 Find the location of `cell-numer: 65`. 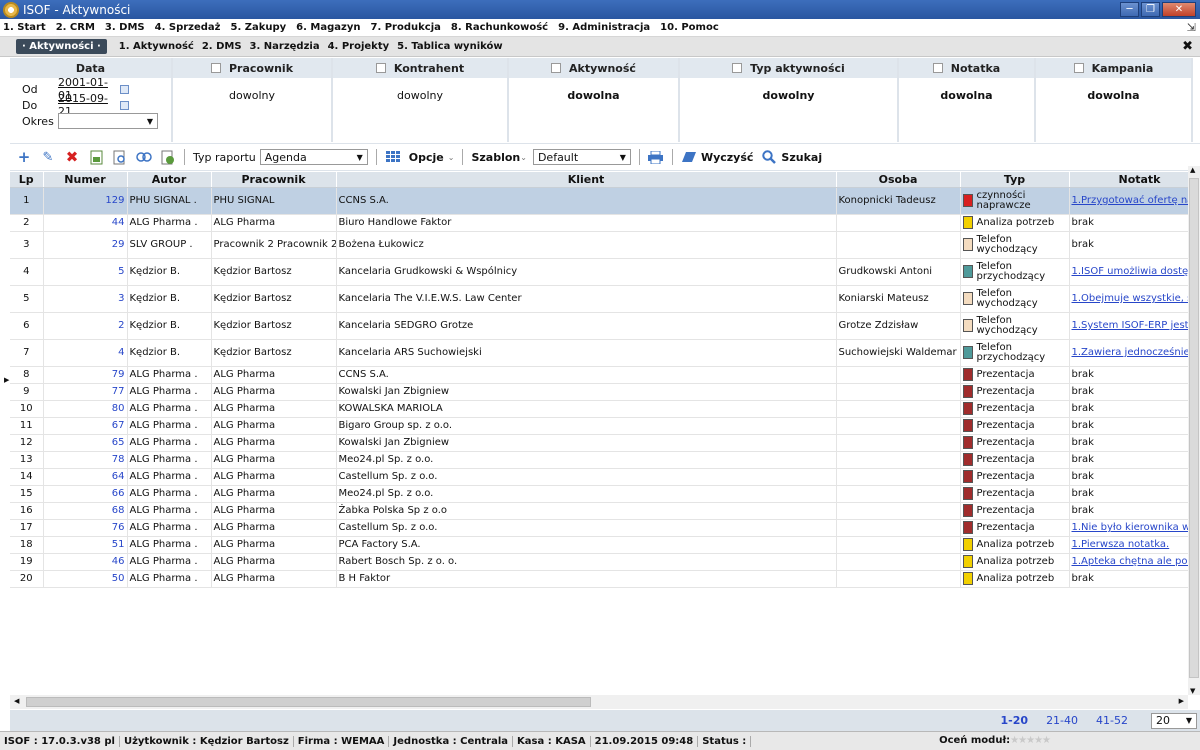

cell-numer: 65 is located at coordinates (85, 443).